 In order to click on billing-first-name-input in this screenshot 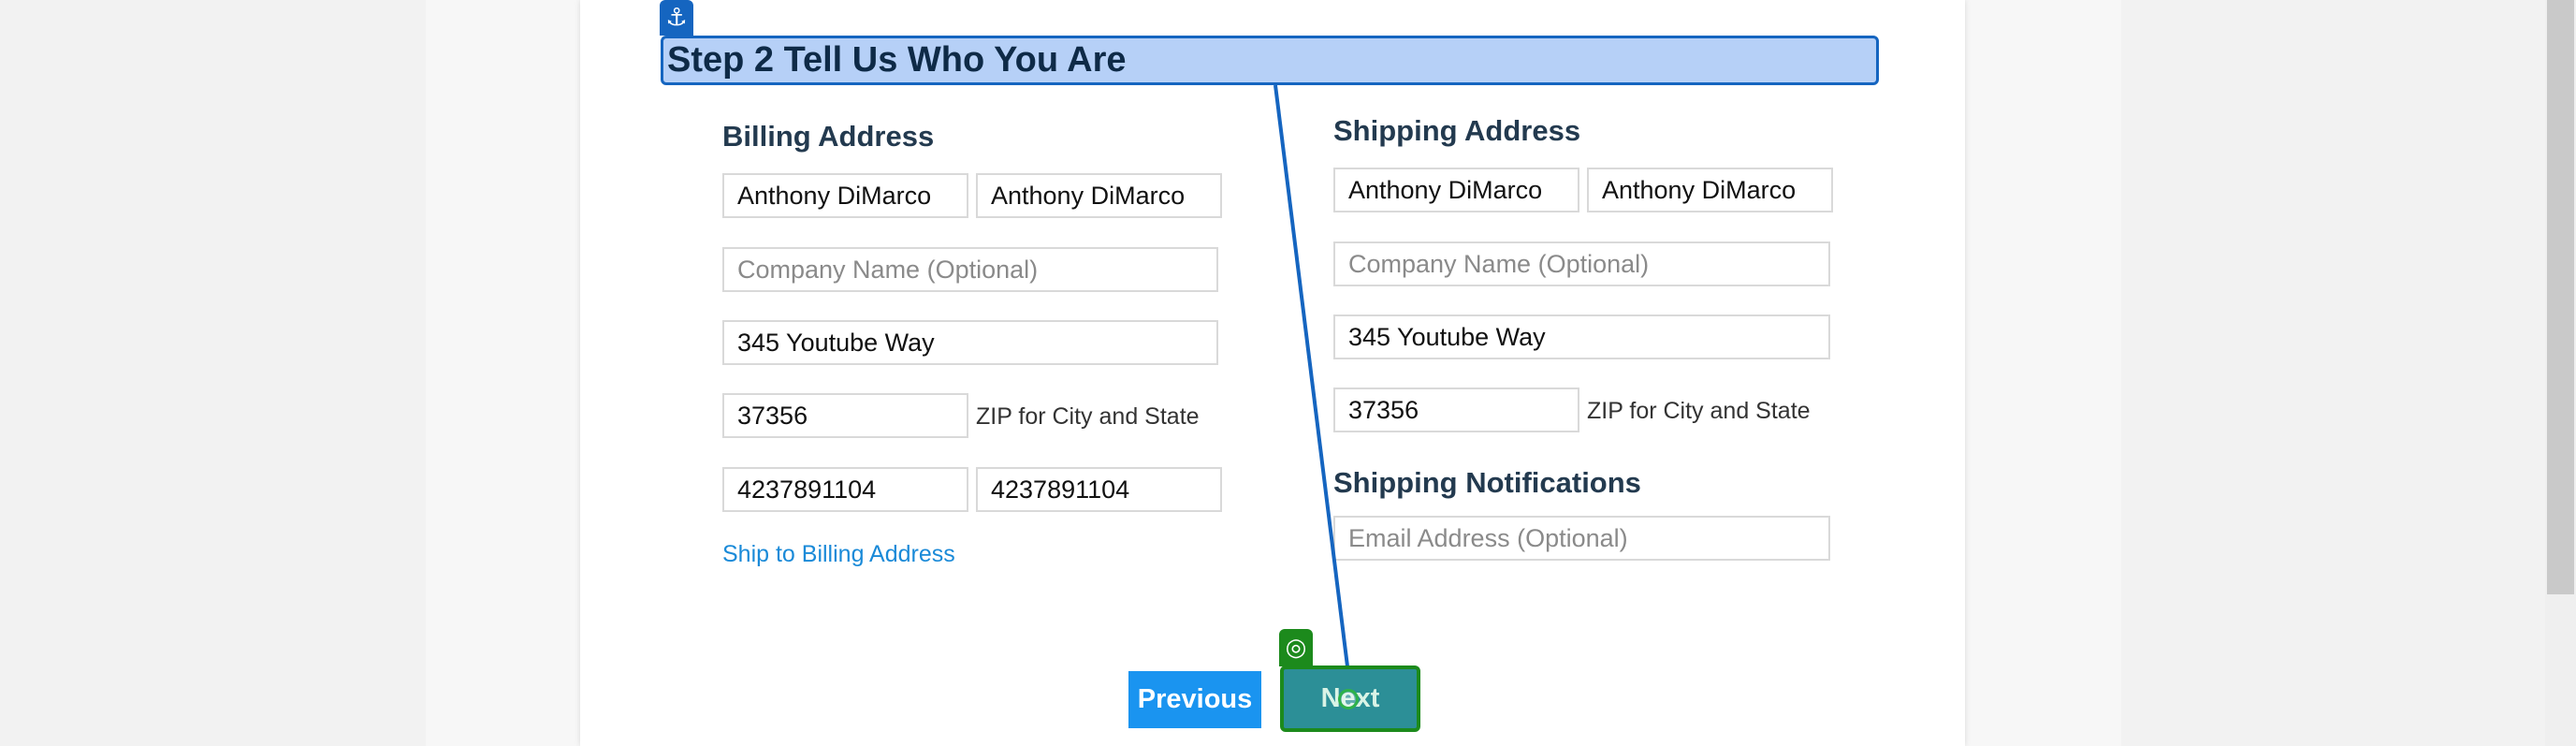, I will do `click(845, 195)`.